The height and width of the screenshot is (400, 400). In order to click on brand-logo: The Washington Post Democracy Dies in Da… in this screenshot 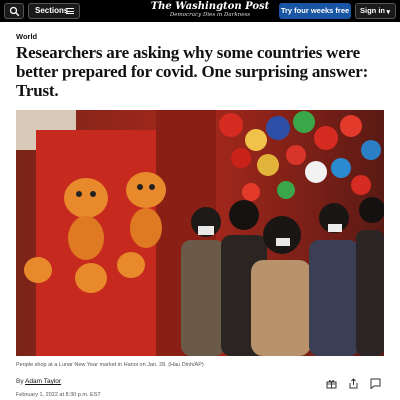, I will do `click(210, 10)`.